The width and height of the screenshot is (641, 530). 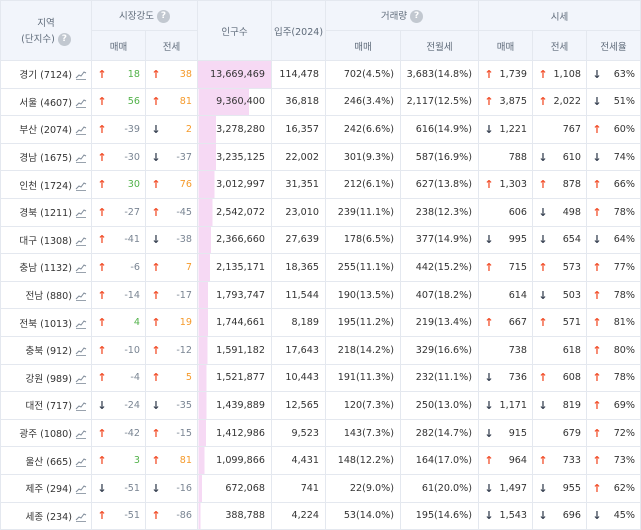 What do you see at coordinates (46, 378) in the screenshot?
I see `region-cell: 강원 (989)` at bounding box center [46, 378].